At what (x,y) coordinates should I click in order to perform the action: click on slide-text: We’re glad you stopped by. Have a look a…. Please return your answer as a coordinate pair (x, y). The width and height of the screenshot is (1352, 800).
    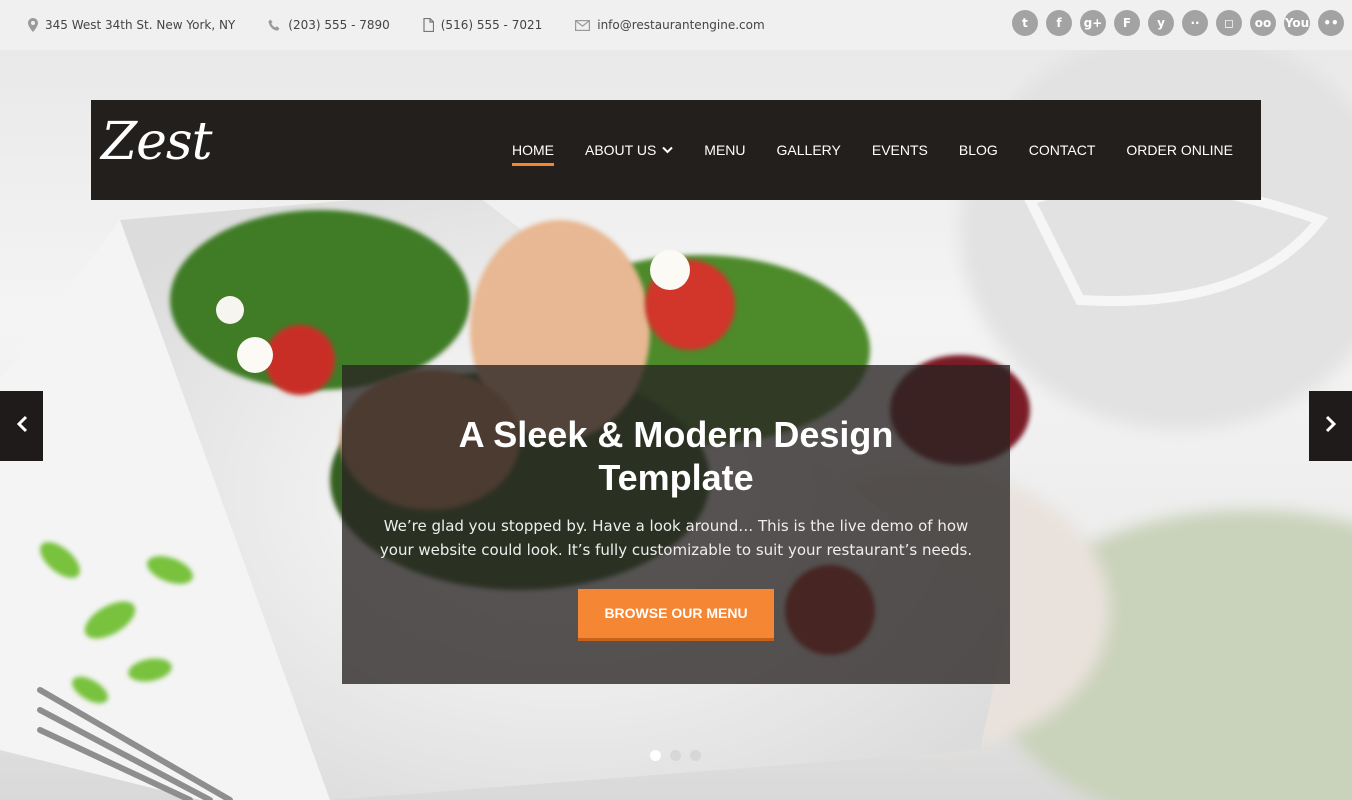
    Looking at the image, I should click on (676, 538).